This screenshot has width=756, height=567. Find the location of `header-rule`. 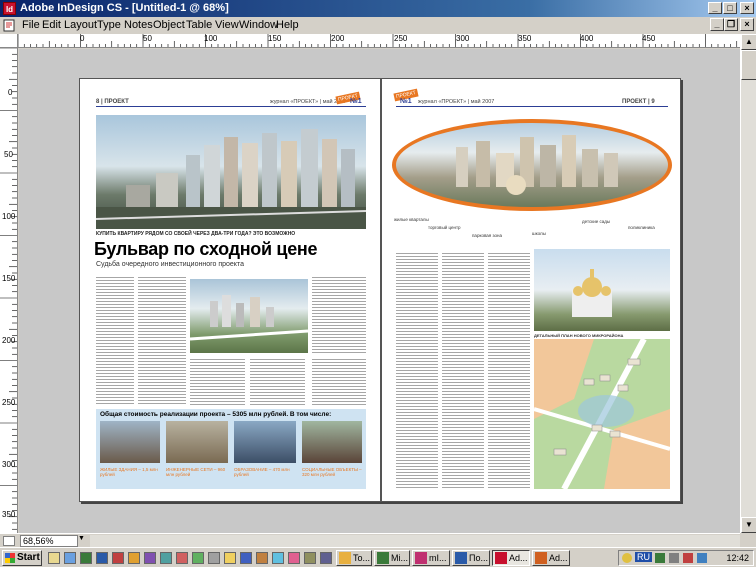

header-rule is located at coordinates (532, 106).